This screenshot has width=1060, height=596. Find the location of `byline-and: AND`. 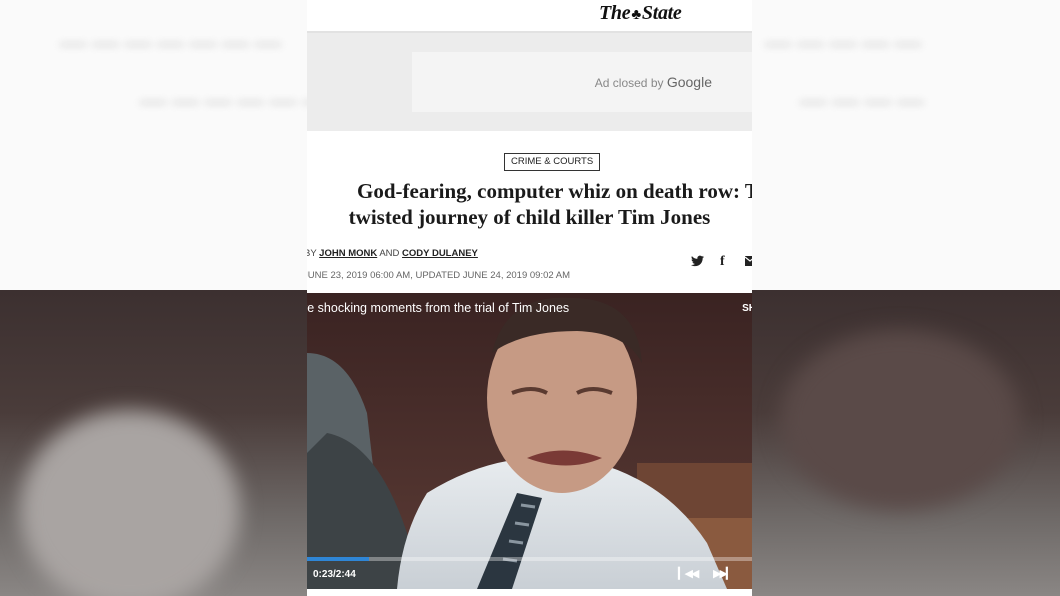

byline-and: AND is located at coordinates (389, 253).